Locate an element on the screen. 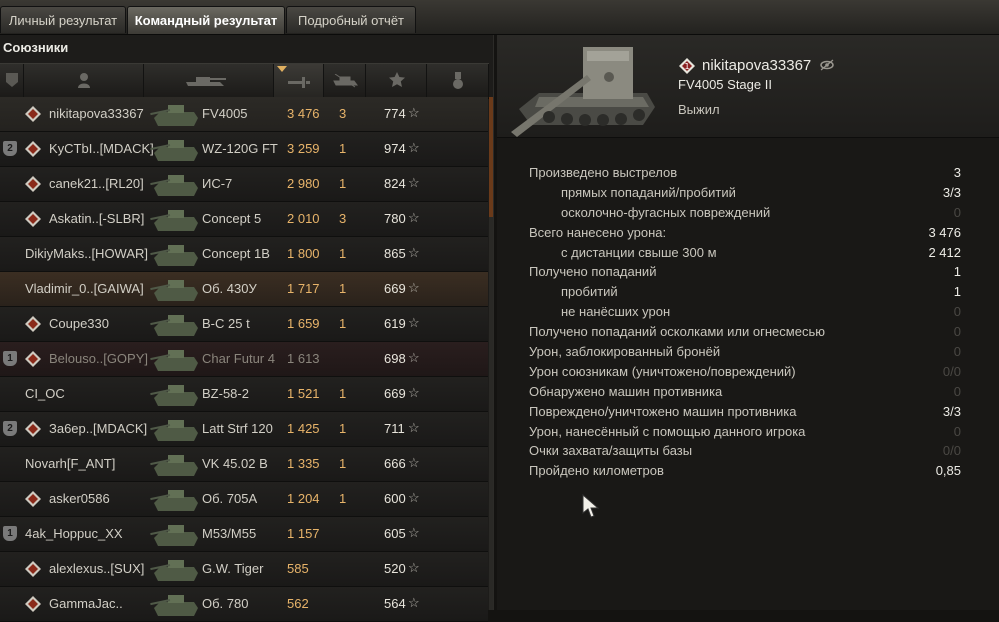 The width and height of the screenshot is (999, 622). table-row: Askatin..[-SLBR] Concept 5 2 010 3 780 ☆ is located at coordinates (244, 219).